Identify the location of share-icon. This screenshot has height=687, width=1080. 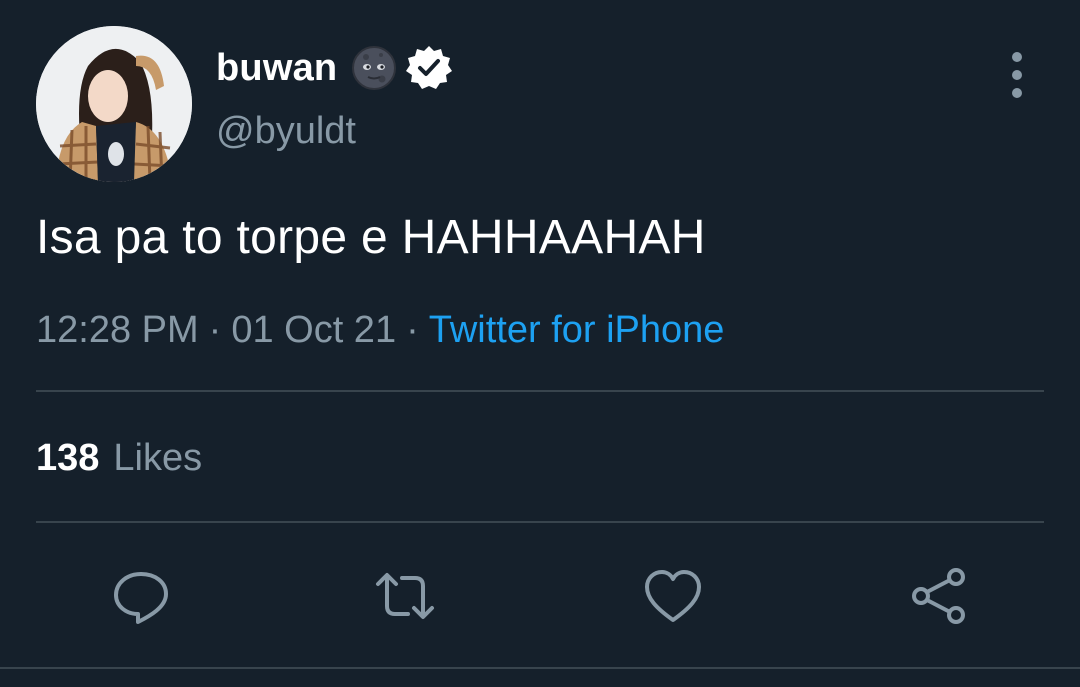
(938, 596).